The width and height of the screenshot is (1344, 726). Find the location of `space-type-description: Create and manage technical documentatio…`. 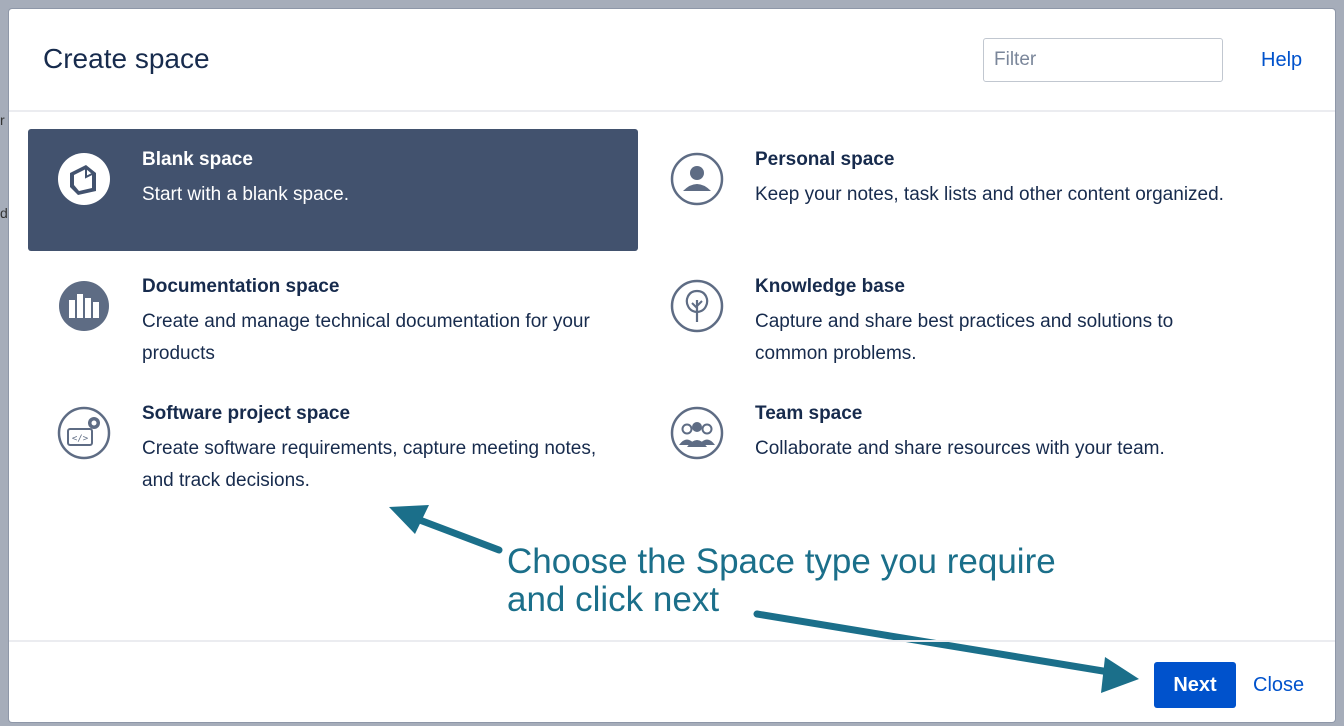

space-type-description: Create and manage technical documentatio… is located at coordinates (366, 337).